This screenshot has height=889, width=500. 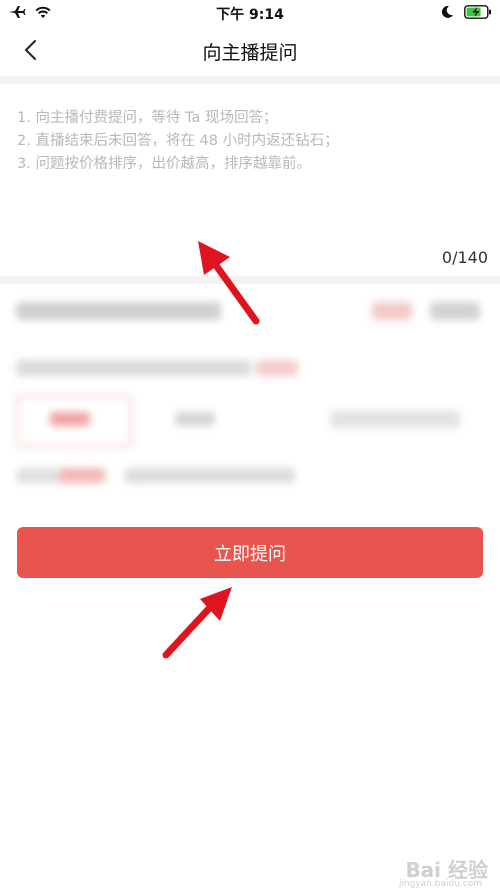 I want to click on placeholder-line: 2. 直播结束后未回答，将在 48 小时内返还钻石；, so click(x=178, y=141).